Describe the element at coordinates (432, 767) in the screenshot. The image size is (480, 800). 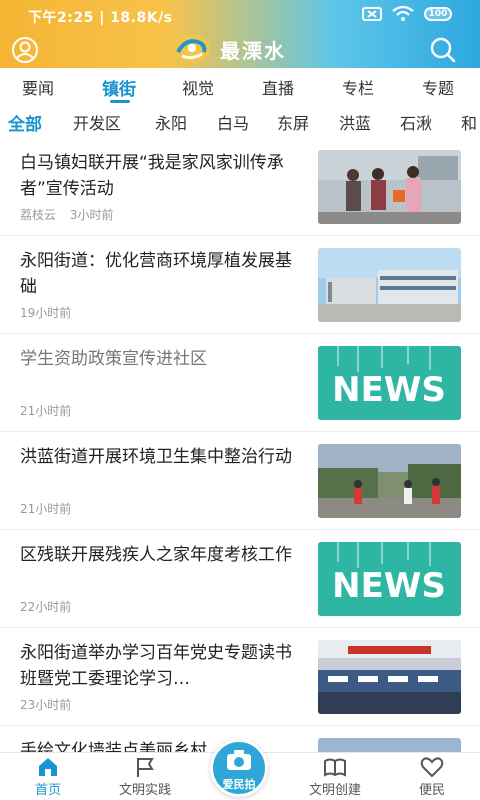
I see `heart-icon` at that location.